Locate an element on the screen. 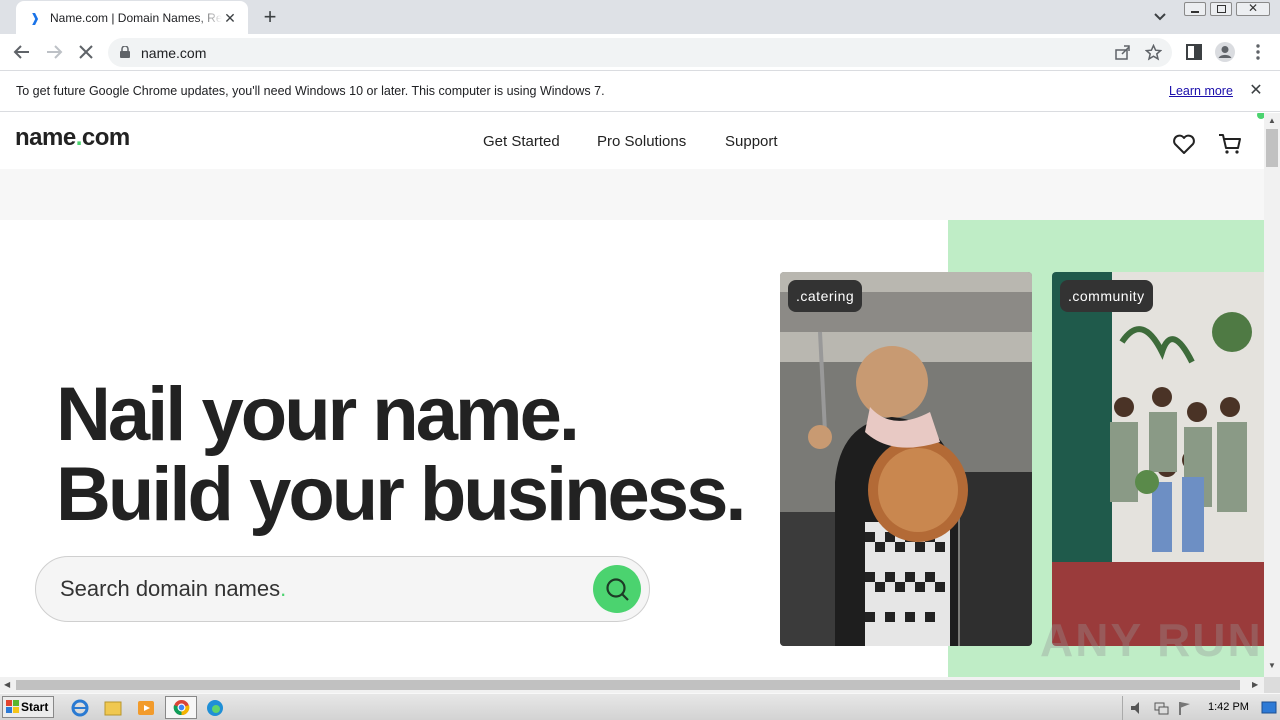 Image resolution: width=1280 pixels, height=720 pixels. browser-toolbar: name.com is located at coordinates (640, 52).